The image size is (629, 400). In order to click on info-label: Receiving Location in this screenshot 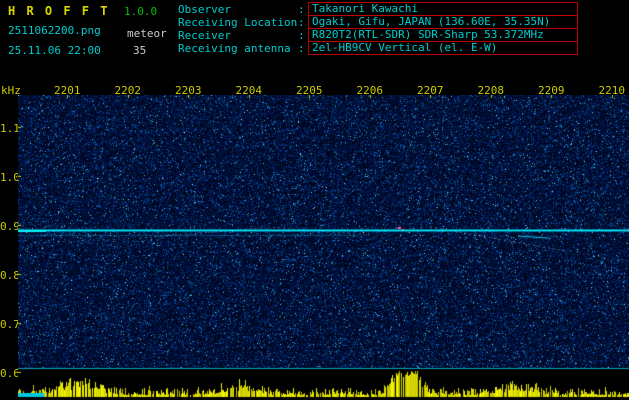, I will do `click(238, 22)`.